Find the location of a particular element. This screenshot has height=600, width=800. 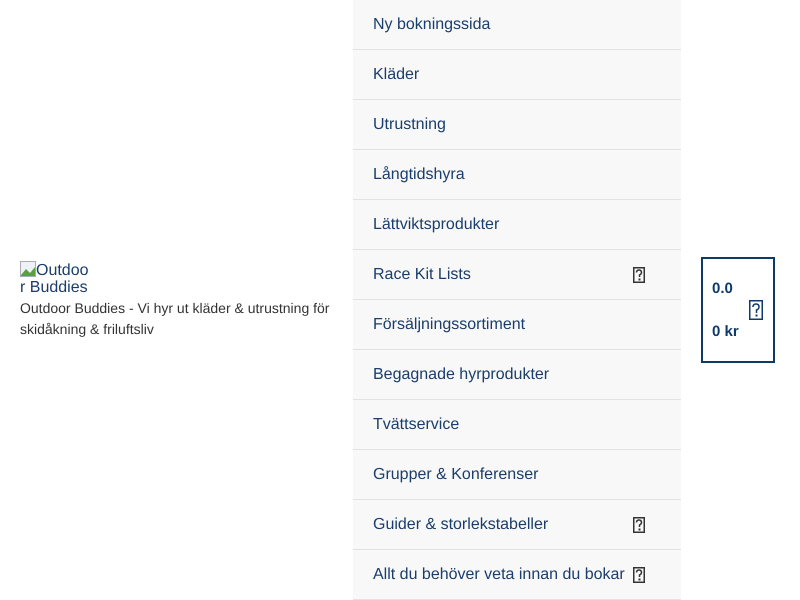

menu-item: Utrustning is located at coordinates (517, 125).